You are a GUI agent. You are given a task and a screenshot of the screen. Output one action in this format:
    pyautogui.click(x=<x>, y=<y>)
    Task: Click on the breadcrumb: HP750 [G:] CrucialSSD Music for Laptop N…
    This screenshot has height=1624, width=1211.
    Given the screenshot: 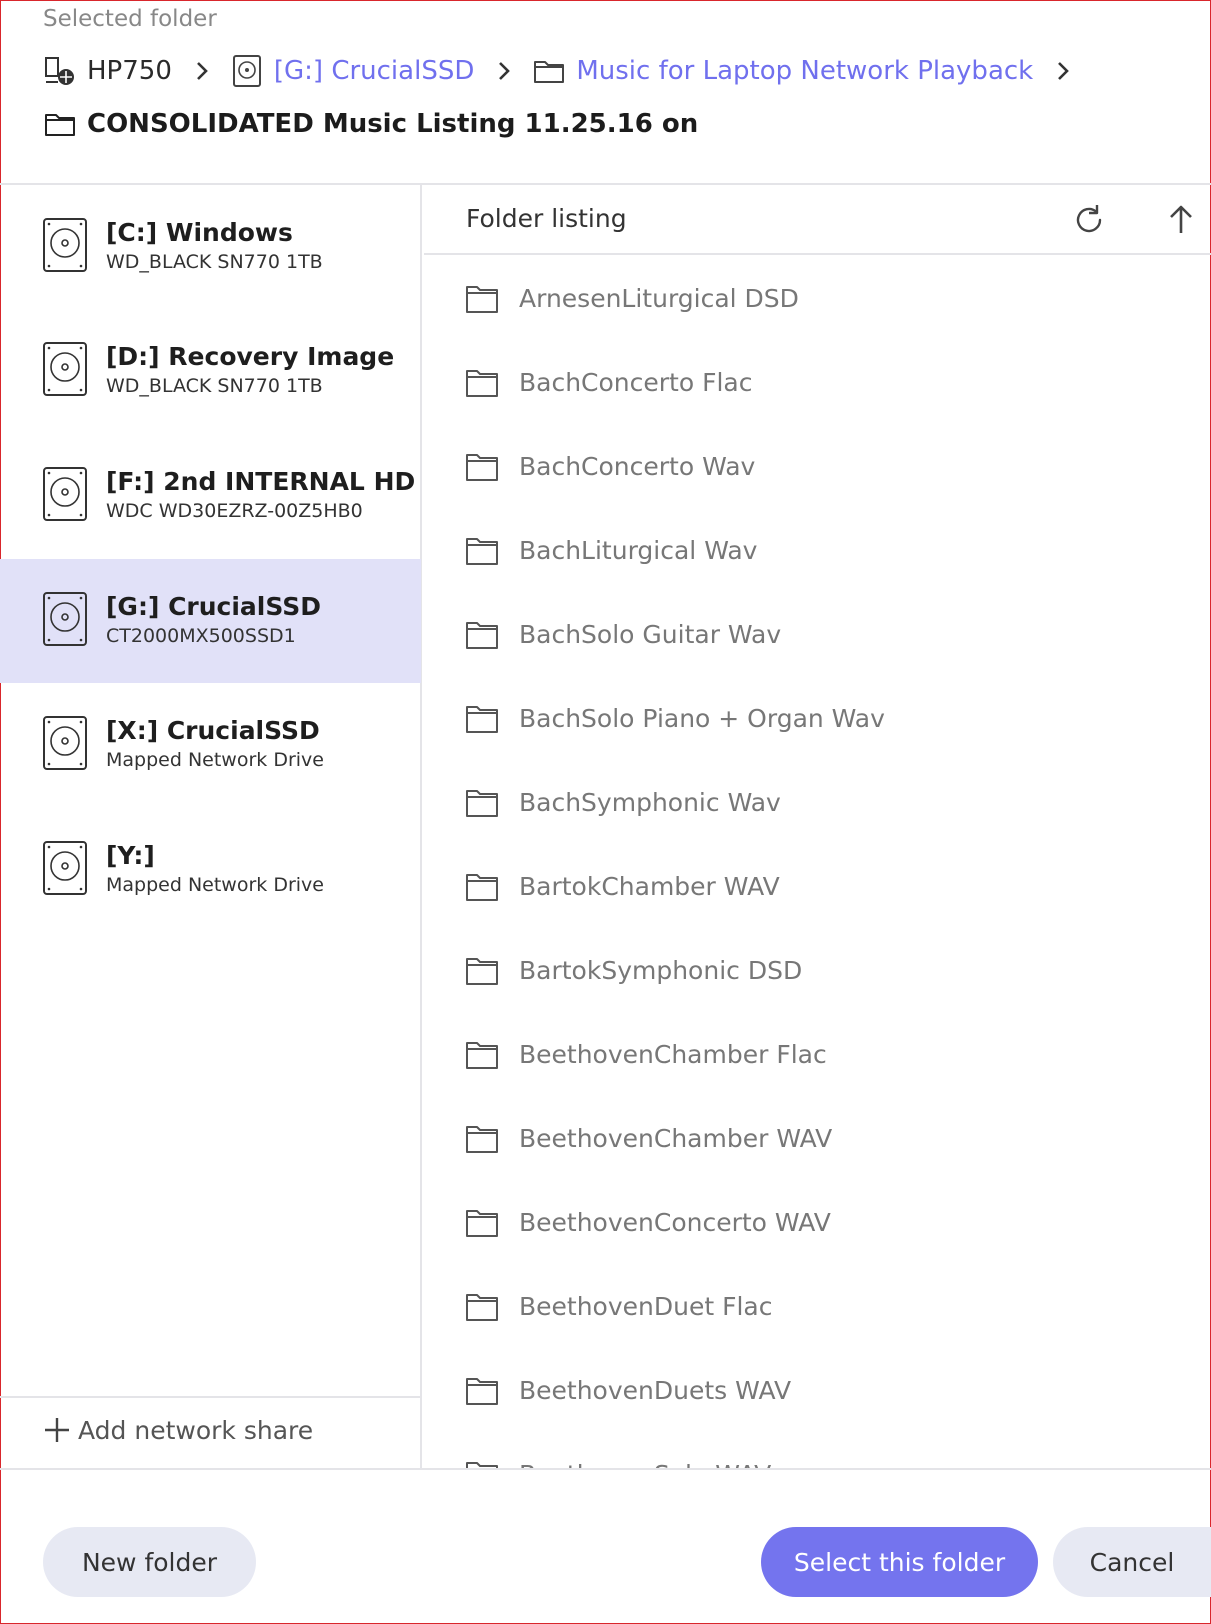 What is the action you would take?
    pyautogui.click(x=567, y=71)
    